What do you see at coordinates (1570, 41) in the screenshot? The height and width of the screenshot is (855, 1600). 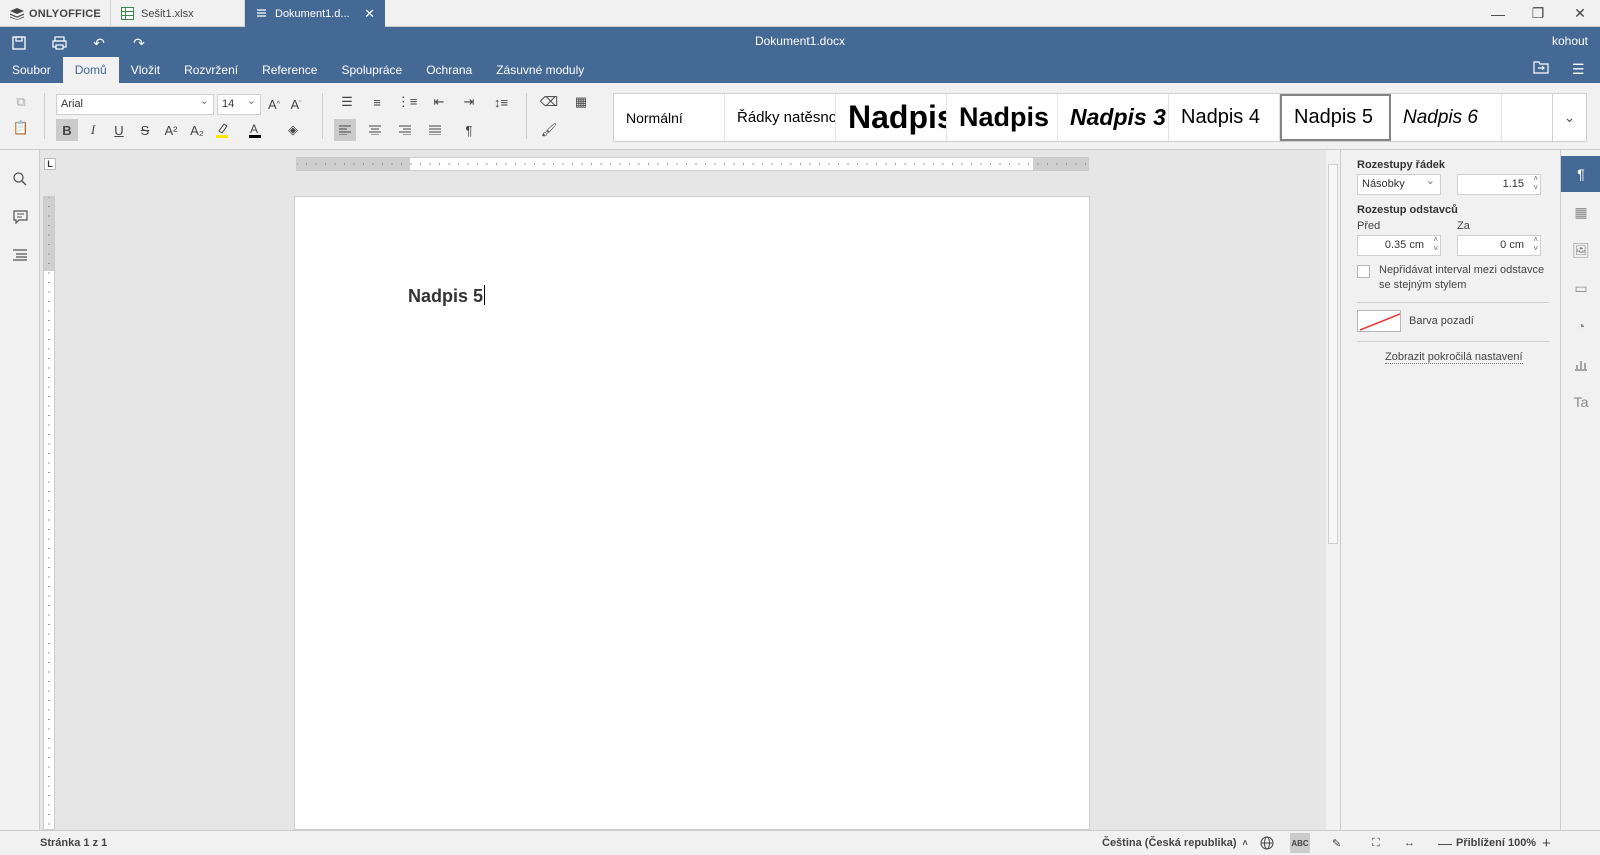 I see `user-name: kohout` at bounding box center [1570, 41].